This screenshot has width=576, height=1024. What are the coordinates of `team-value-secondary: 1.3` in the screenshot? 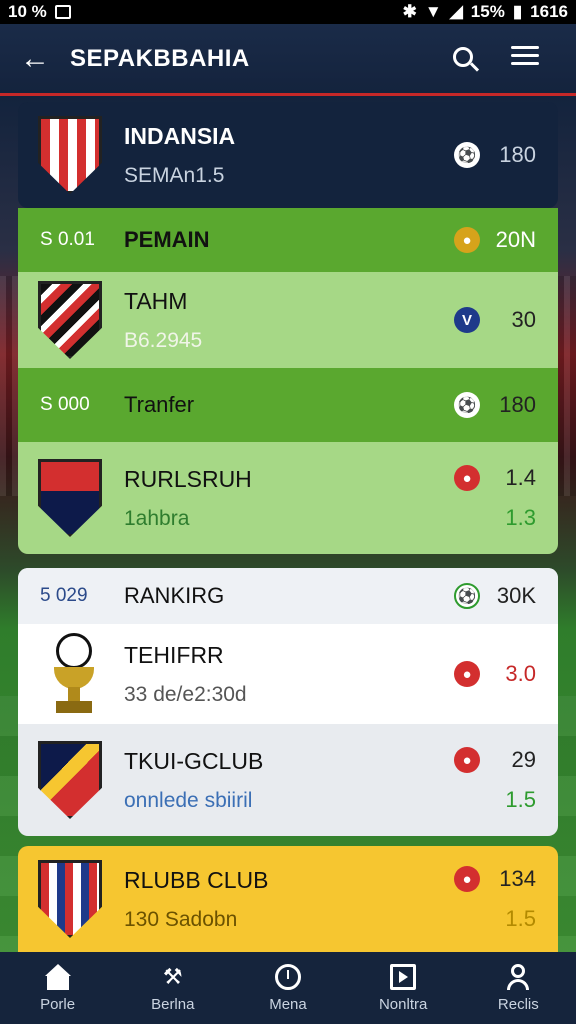 It's located at (520, 517).